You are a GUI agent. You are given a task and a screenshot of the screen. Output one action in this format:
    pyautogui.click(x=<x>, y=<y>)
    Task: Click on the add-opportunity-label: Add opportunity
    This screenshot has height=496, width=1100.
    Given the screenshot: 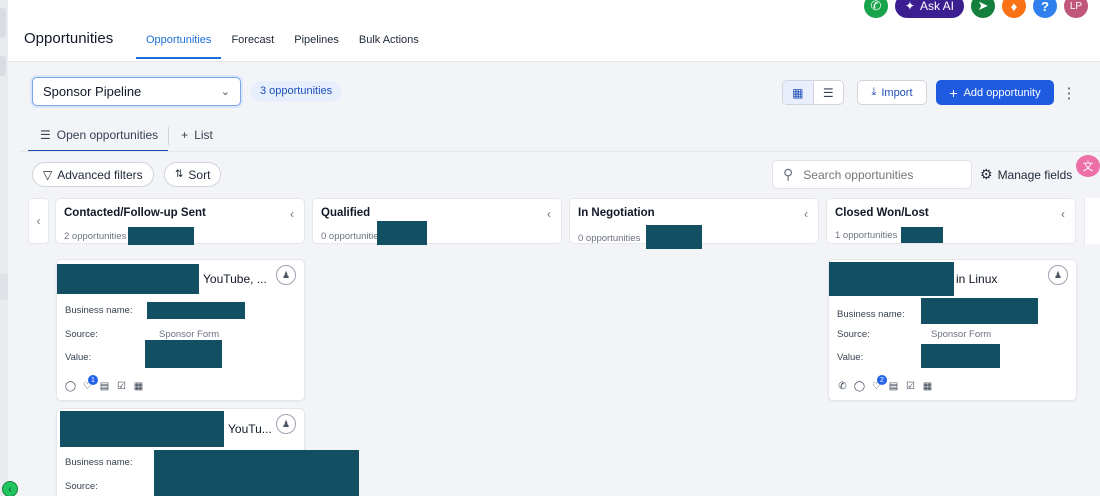 What is the action you would take?
    pyautogui.click(x=1002, y=92)
    